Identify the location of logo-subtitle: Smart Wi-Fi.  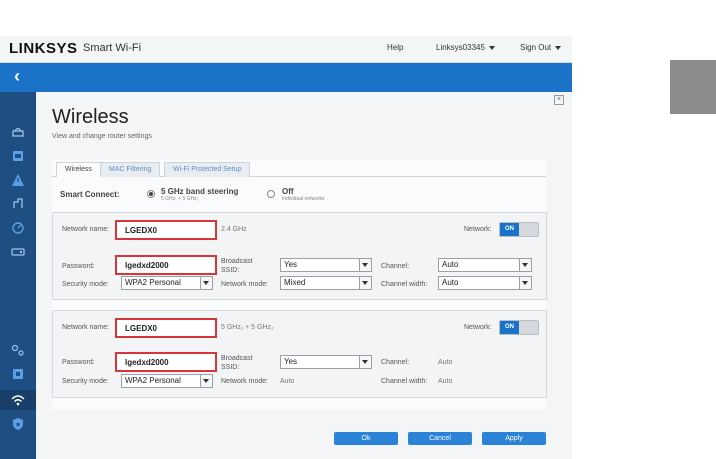
(112, 48).